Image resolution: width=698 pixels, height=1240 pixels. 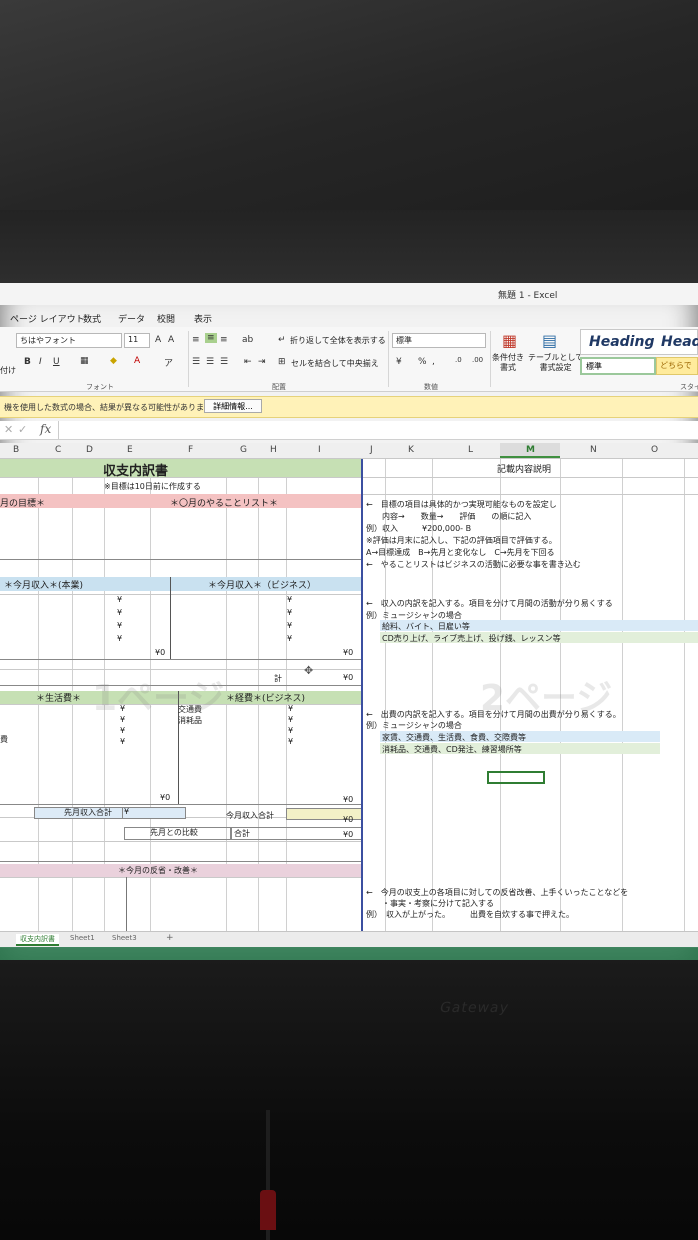 What do you see at coordinates (262, 586) in the screenshot?
I see `income-biz-header: ＊今月収入＊（ビジネス）` at bounding box center [262, 586].